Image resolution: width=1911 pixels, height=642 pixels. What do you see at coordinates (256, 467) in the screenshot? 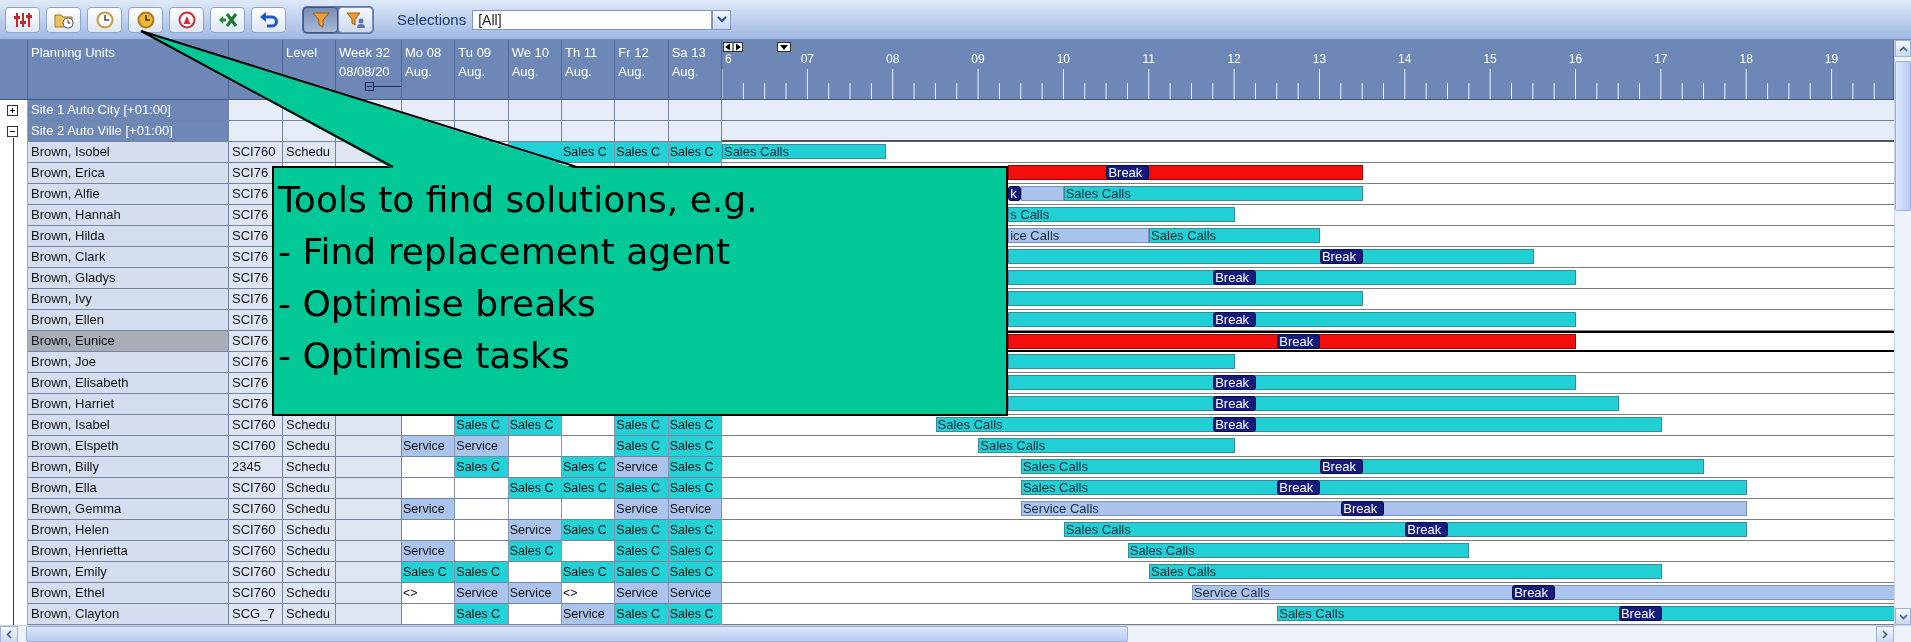
I see `code-cell: 2345` at bounding box center [256, 467].